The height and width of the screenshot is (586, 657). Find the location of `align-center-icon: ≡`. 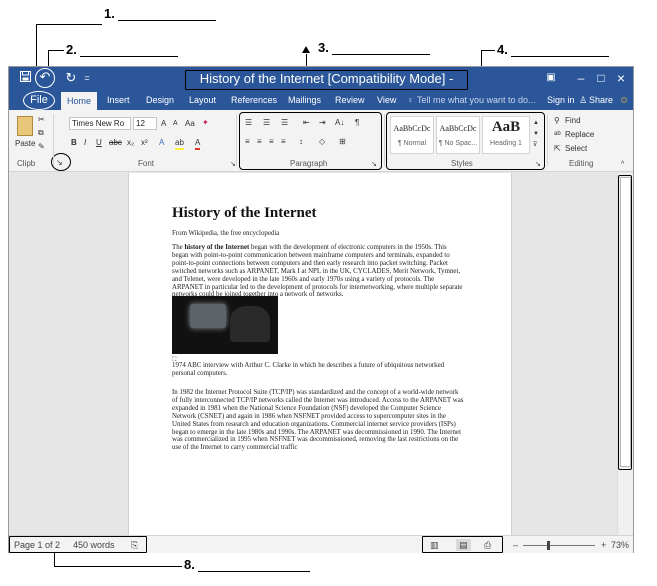

align-center-icon: ≡ is located at coordinates (259, 141).